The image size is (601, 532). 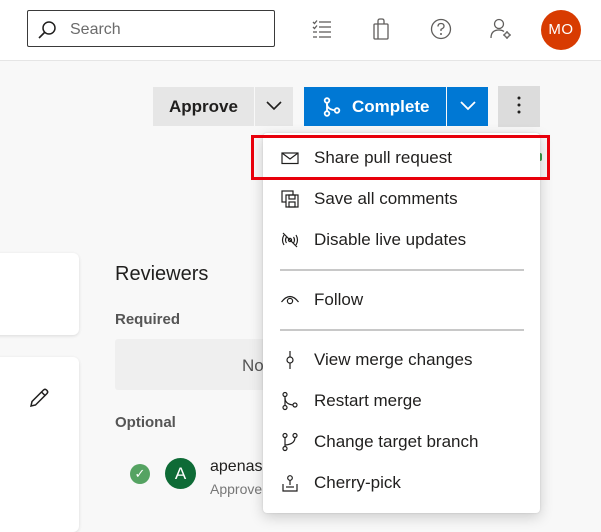 I want to click on help-icon, so click(x=441, y=29).